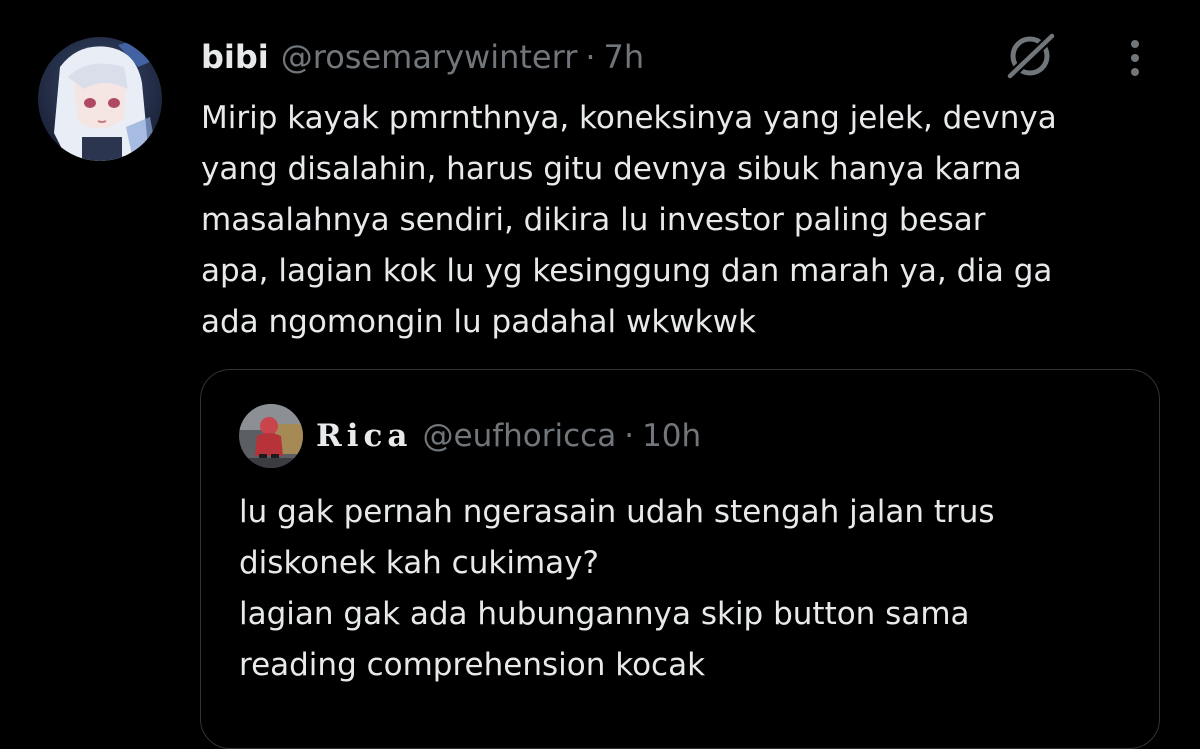  I want to click on quoted-header: Rica @eufhoricca · 10h, so click(508, 436).